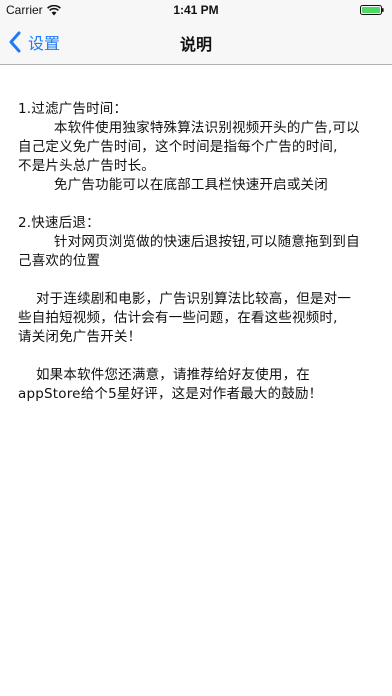 The width and height of the screenshot is (392, 696). Describe the element at coordinates (185, 299) in the screenshot. I see `text-line: 对于连续剧和电影，广告识别算法比较高，但是对一` at that location.